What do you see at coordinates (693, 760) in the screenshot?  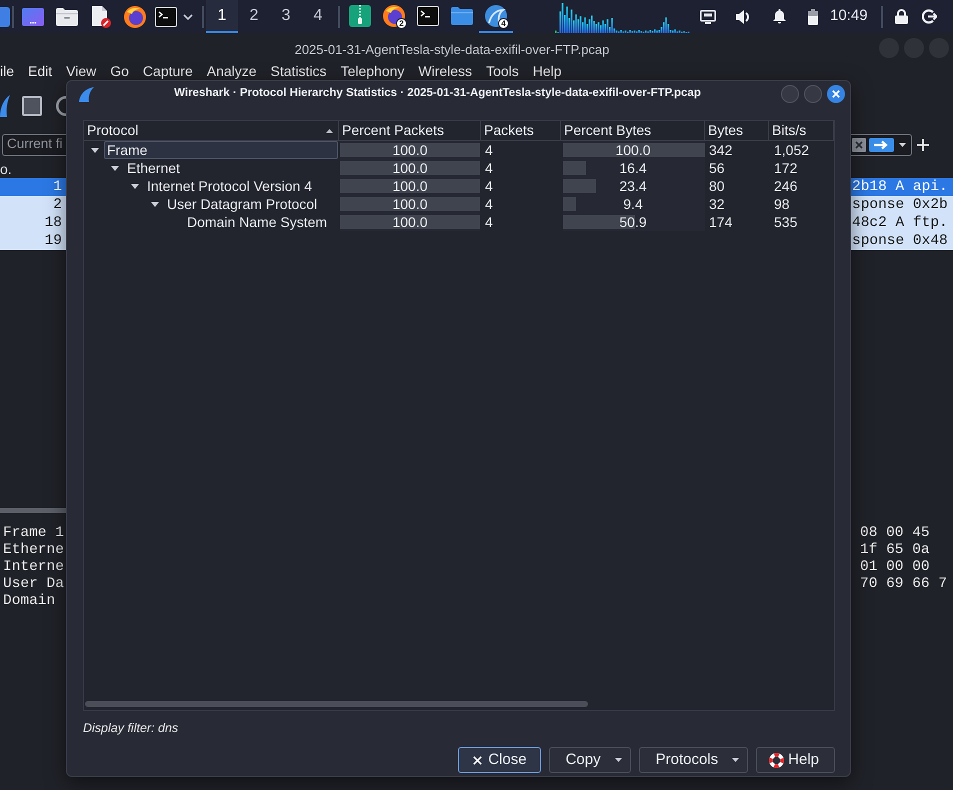 I see `menu-button: Protocols` at bounding box center [693, 760].